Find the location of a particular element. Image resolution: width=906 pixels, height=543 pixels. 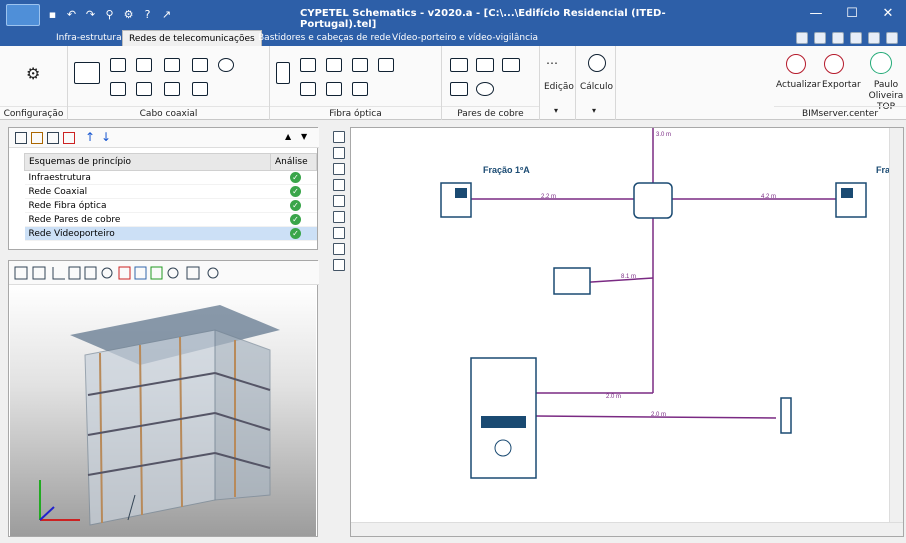

coax-splitter2-icon is located at coordinates (144, 89).